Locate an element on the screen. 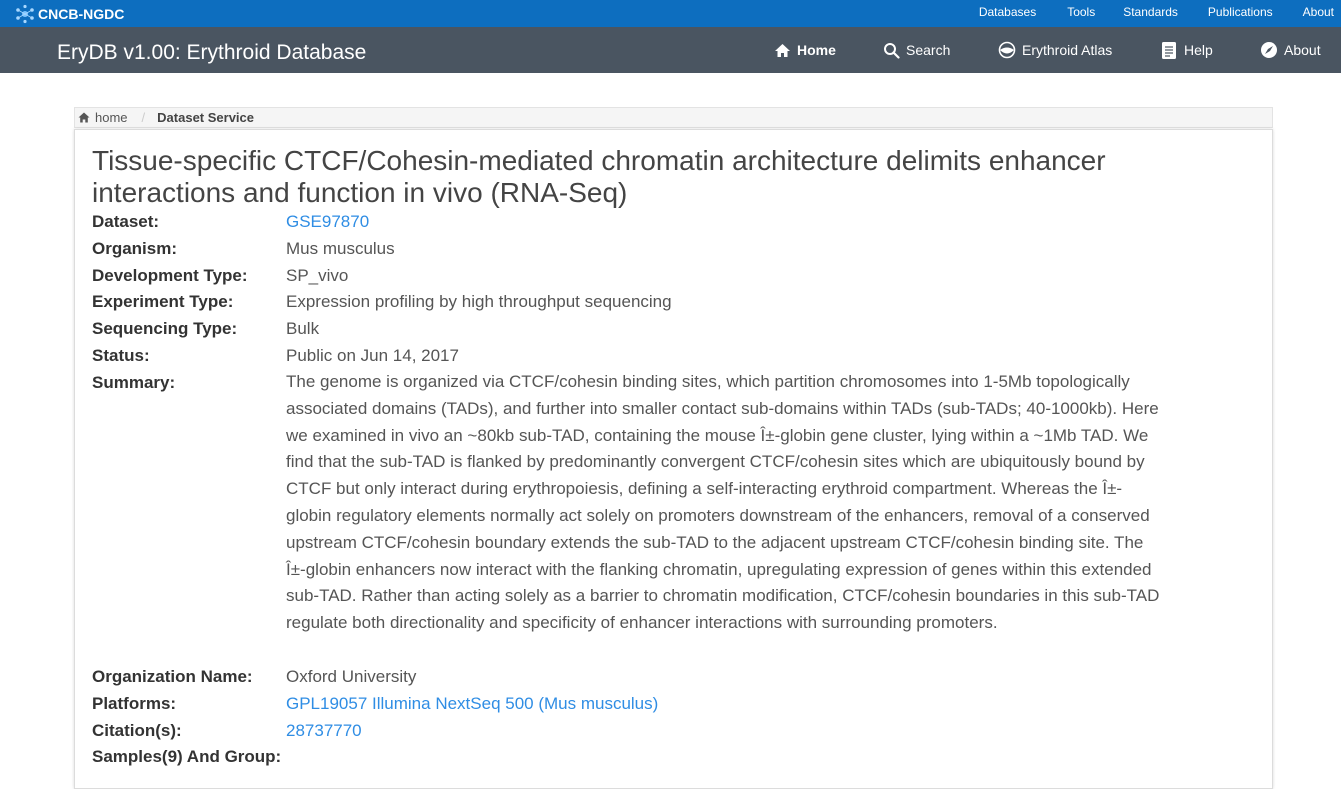 The width and height of the screenshot is (1341, 789). label-sequencing-type: Sequencing Type: is located at coordinates (165, 328).